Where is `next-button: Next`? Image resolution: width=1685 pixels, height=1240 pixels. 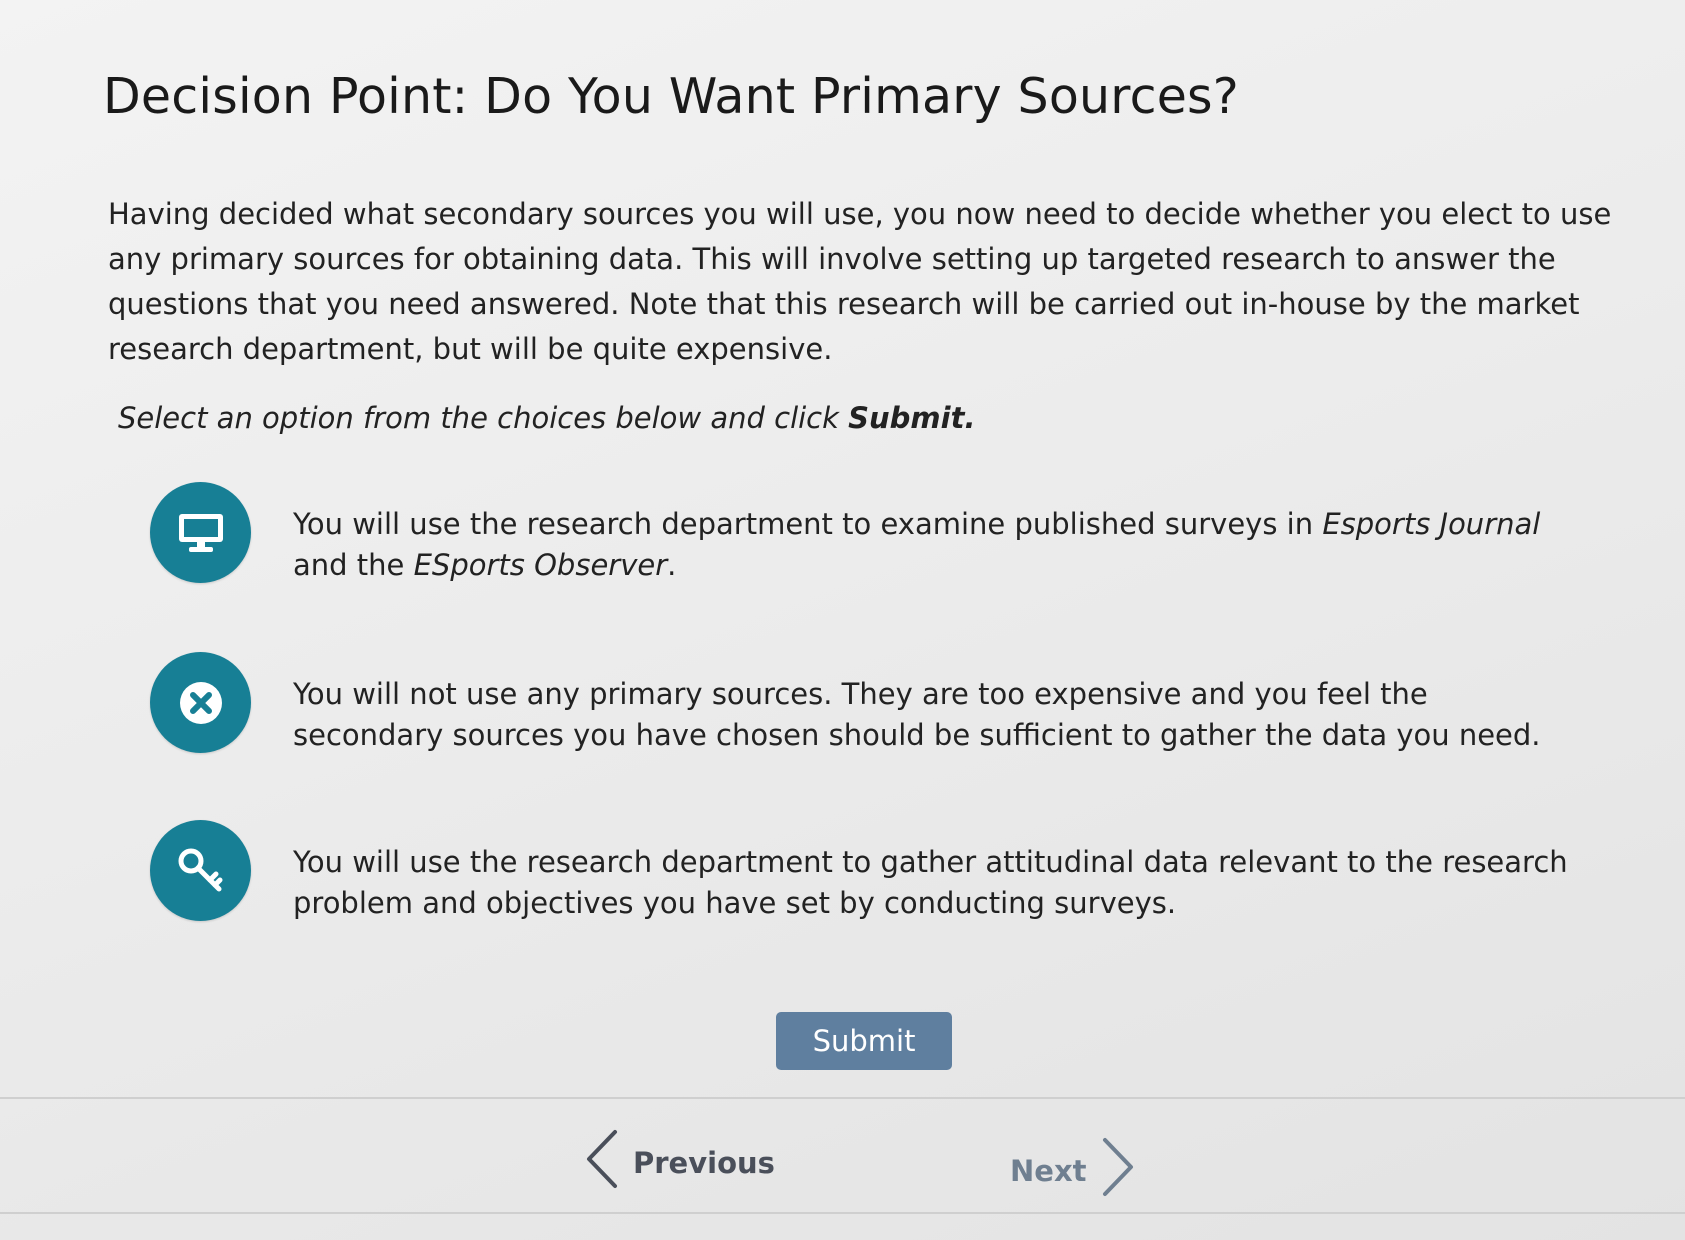 next-button: Next is located at coordinates (1073, 1170).